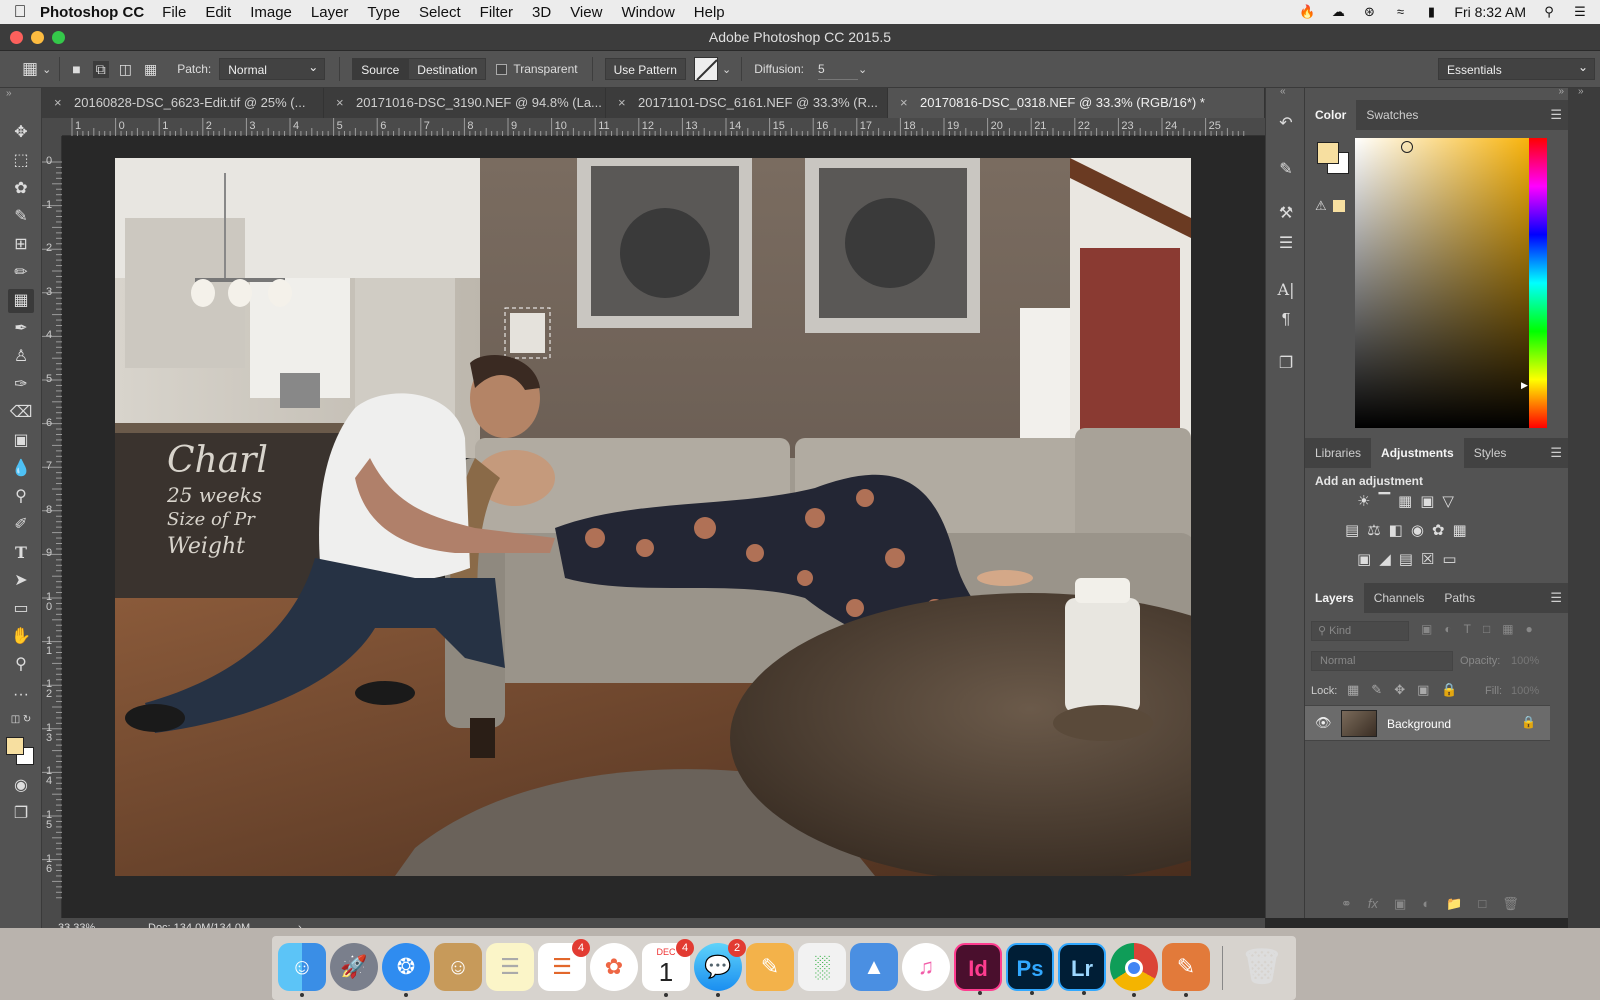 The height and width of the screenshot is (1000, 1600). Describe the element at coordinates (1510, 904) in the screenshot. I see `delete-layer-icon: 🗑` at that location.